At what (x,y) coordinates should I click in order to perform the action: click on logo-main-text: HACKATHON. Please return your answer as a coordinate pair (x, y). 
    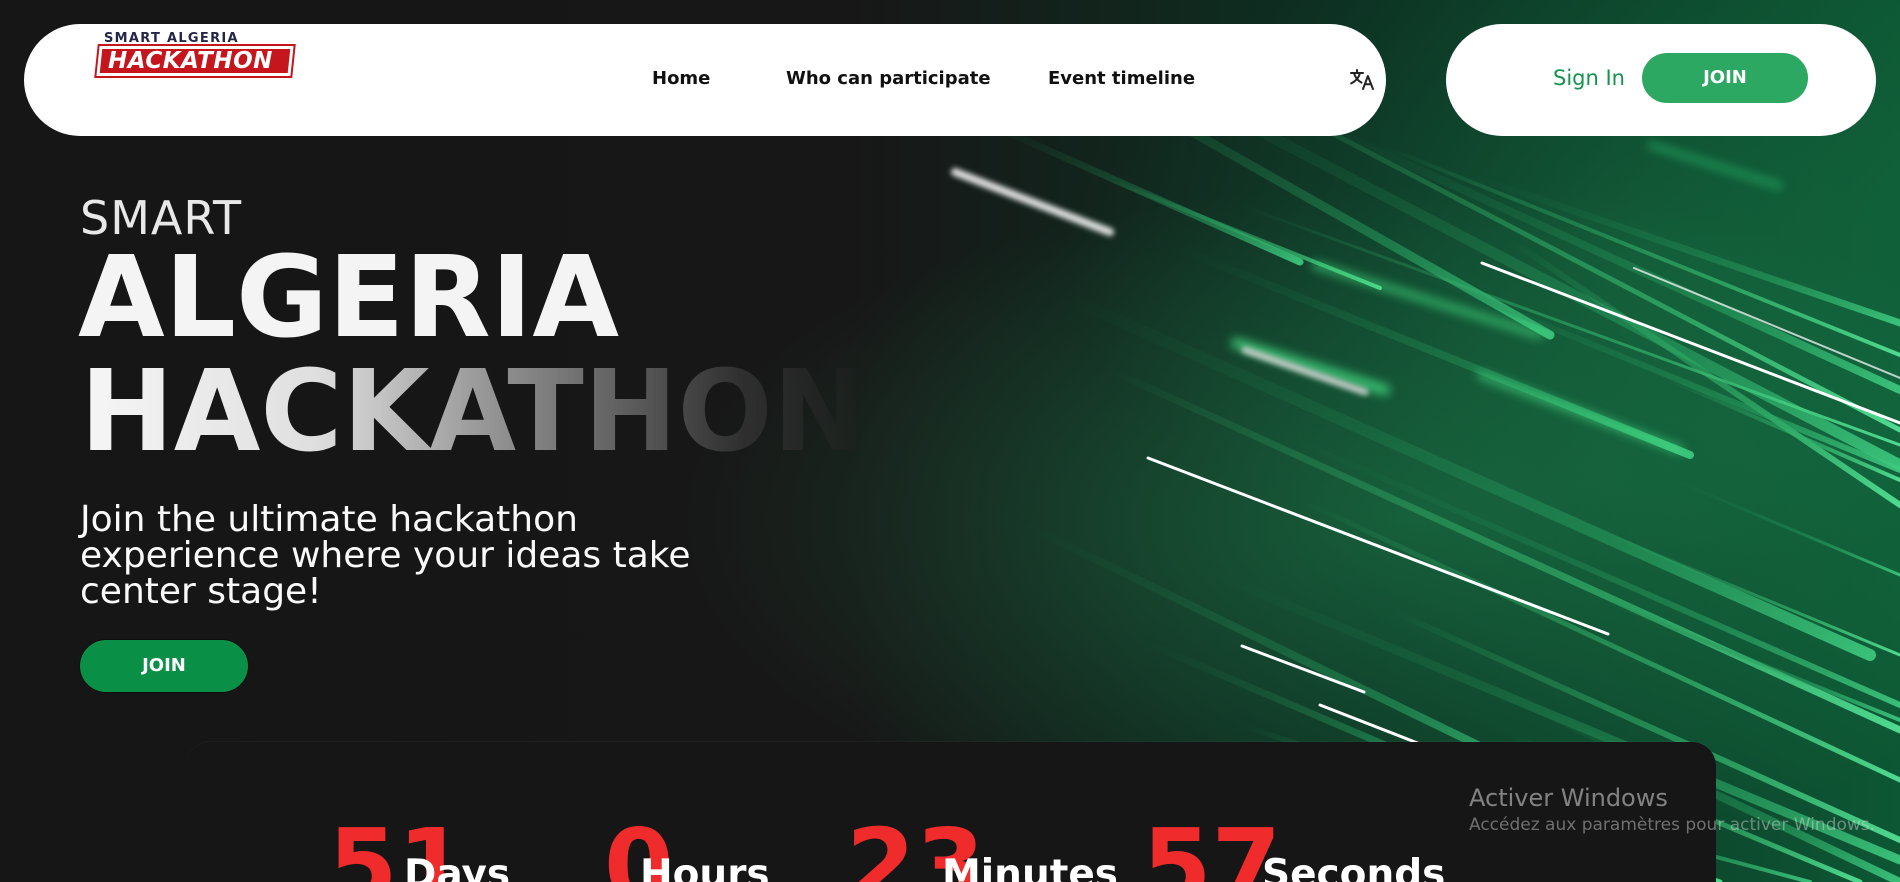
    Looking at the image, I should click on (190, 61).